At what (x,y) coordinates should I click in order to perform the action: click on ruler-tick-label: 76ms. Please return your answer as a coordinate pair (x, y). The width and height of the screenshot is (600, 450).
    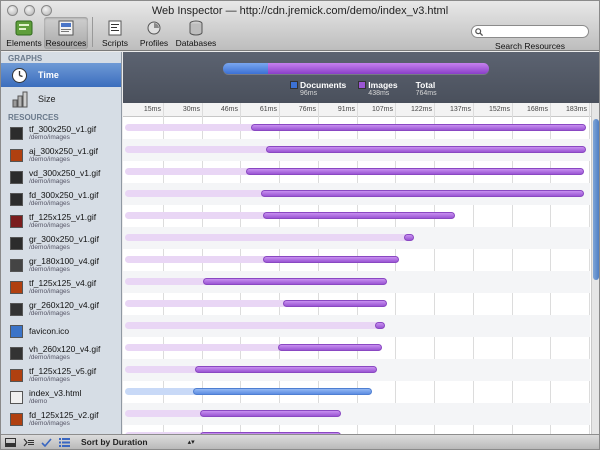
    Looking at the image, I should click on (307, 109).